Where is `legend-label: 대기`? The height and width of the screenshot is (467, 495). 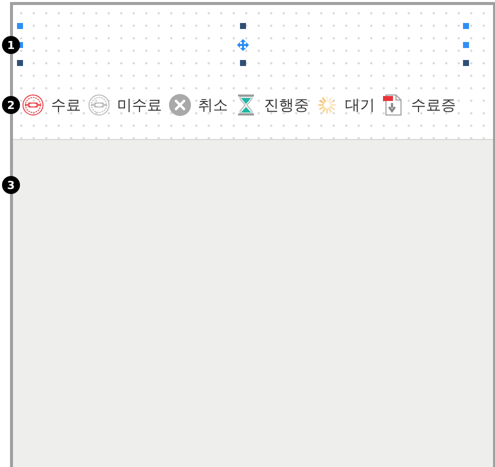 legend-label: 대기 is located at coordinates (360, 105).